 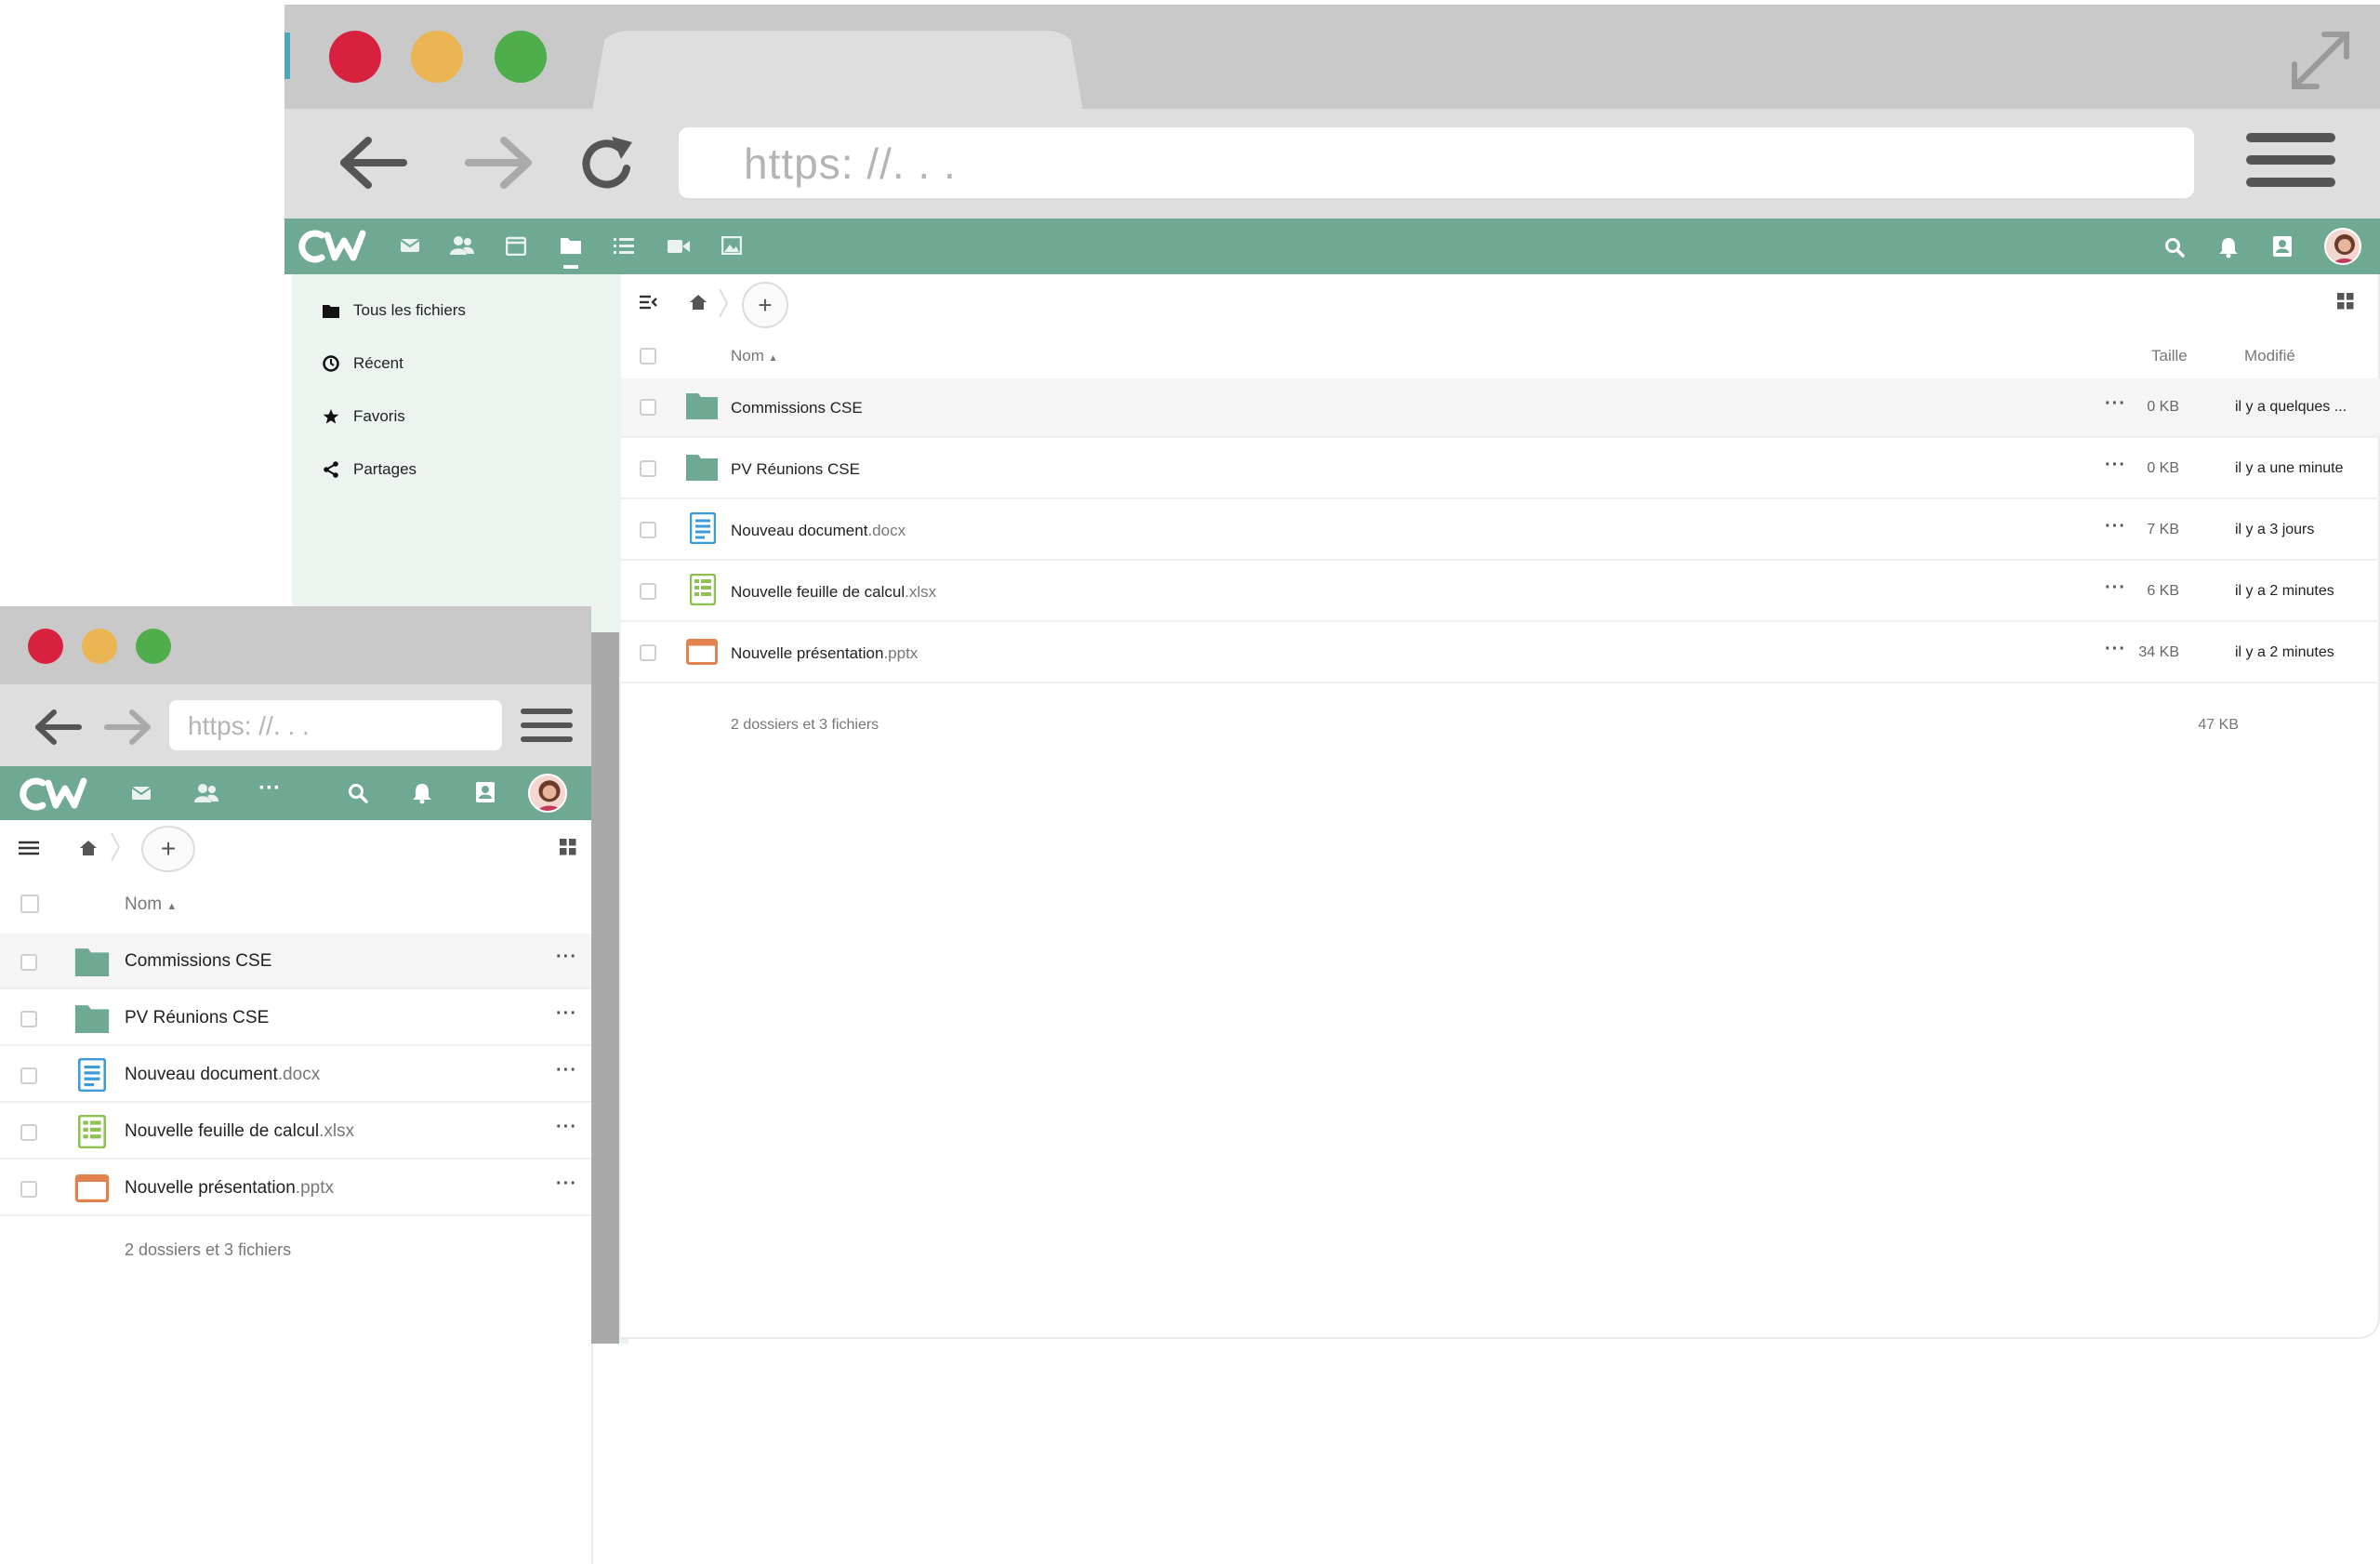 What do you see at coordinates (269, 789) in the screenshot?
I see `more-apps-icon: ···` at bounding box center [269, 789].